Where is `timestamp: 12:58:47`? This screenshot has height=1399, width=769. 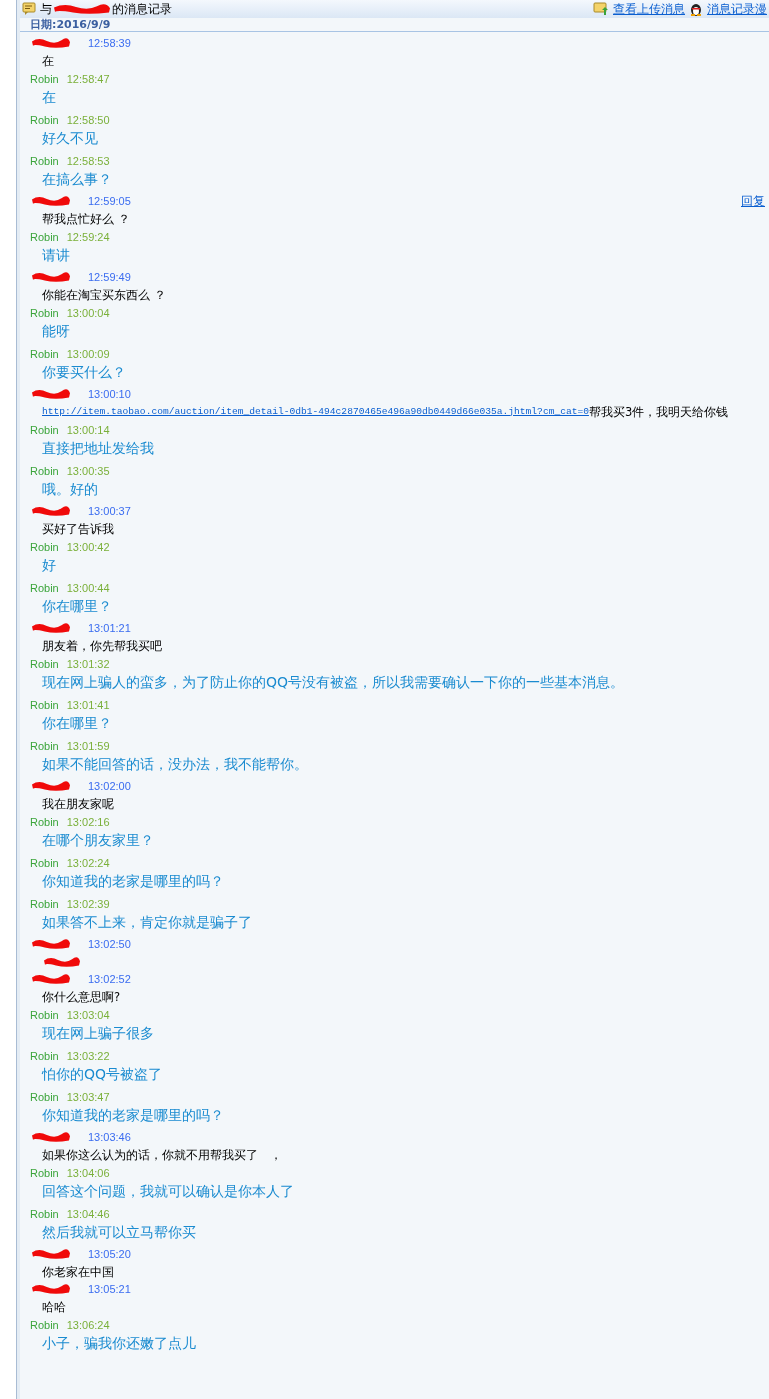 timestamp: 12:58:47 is located at coordinates (88, 78).